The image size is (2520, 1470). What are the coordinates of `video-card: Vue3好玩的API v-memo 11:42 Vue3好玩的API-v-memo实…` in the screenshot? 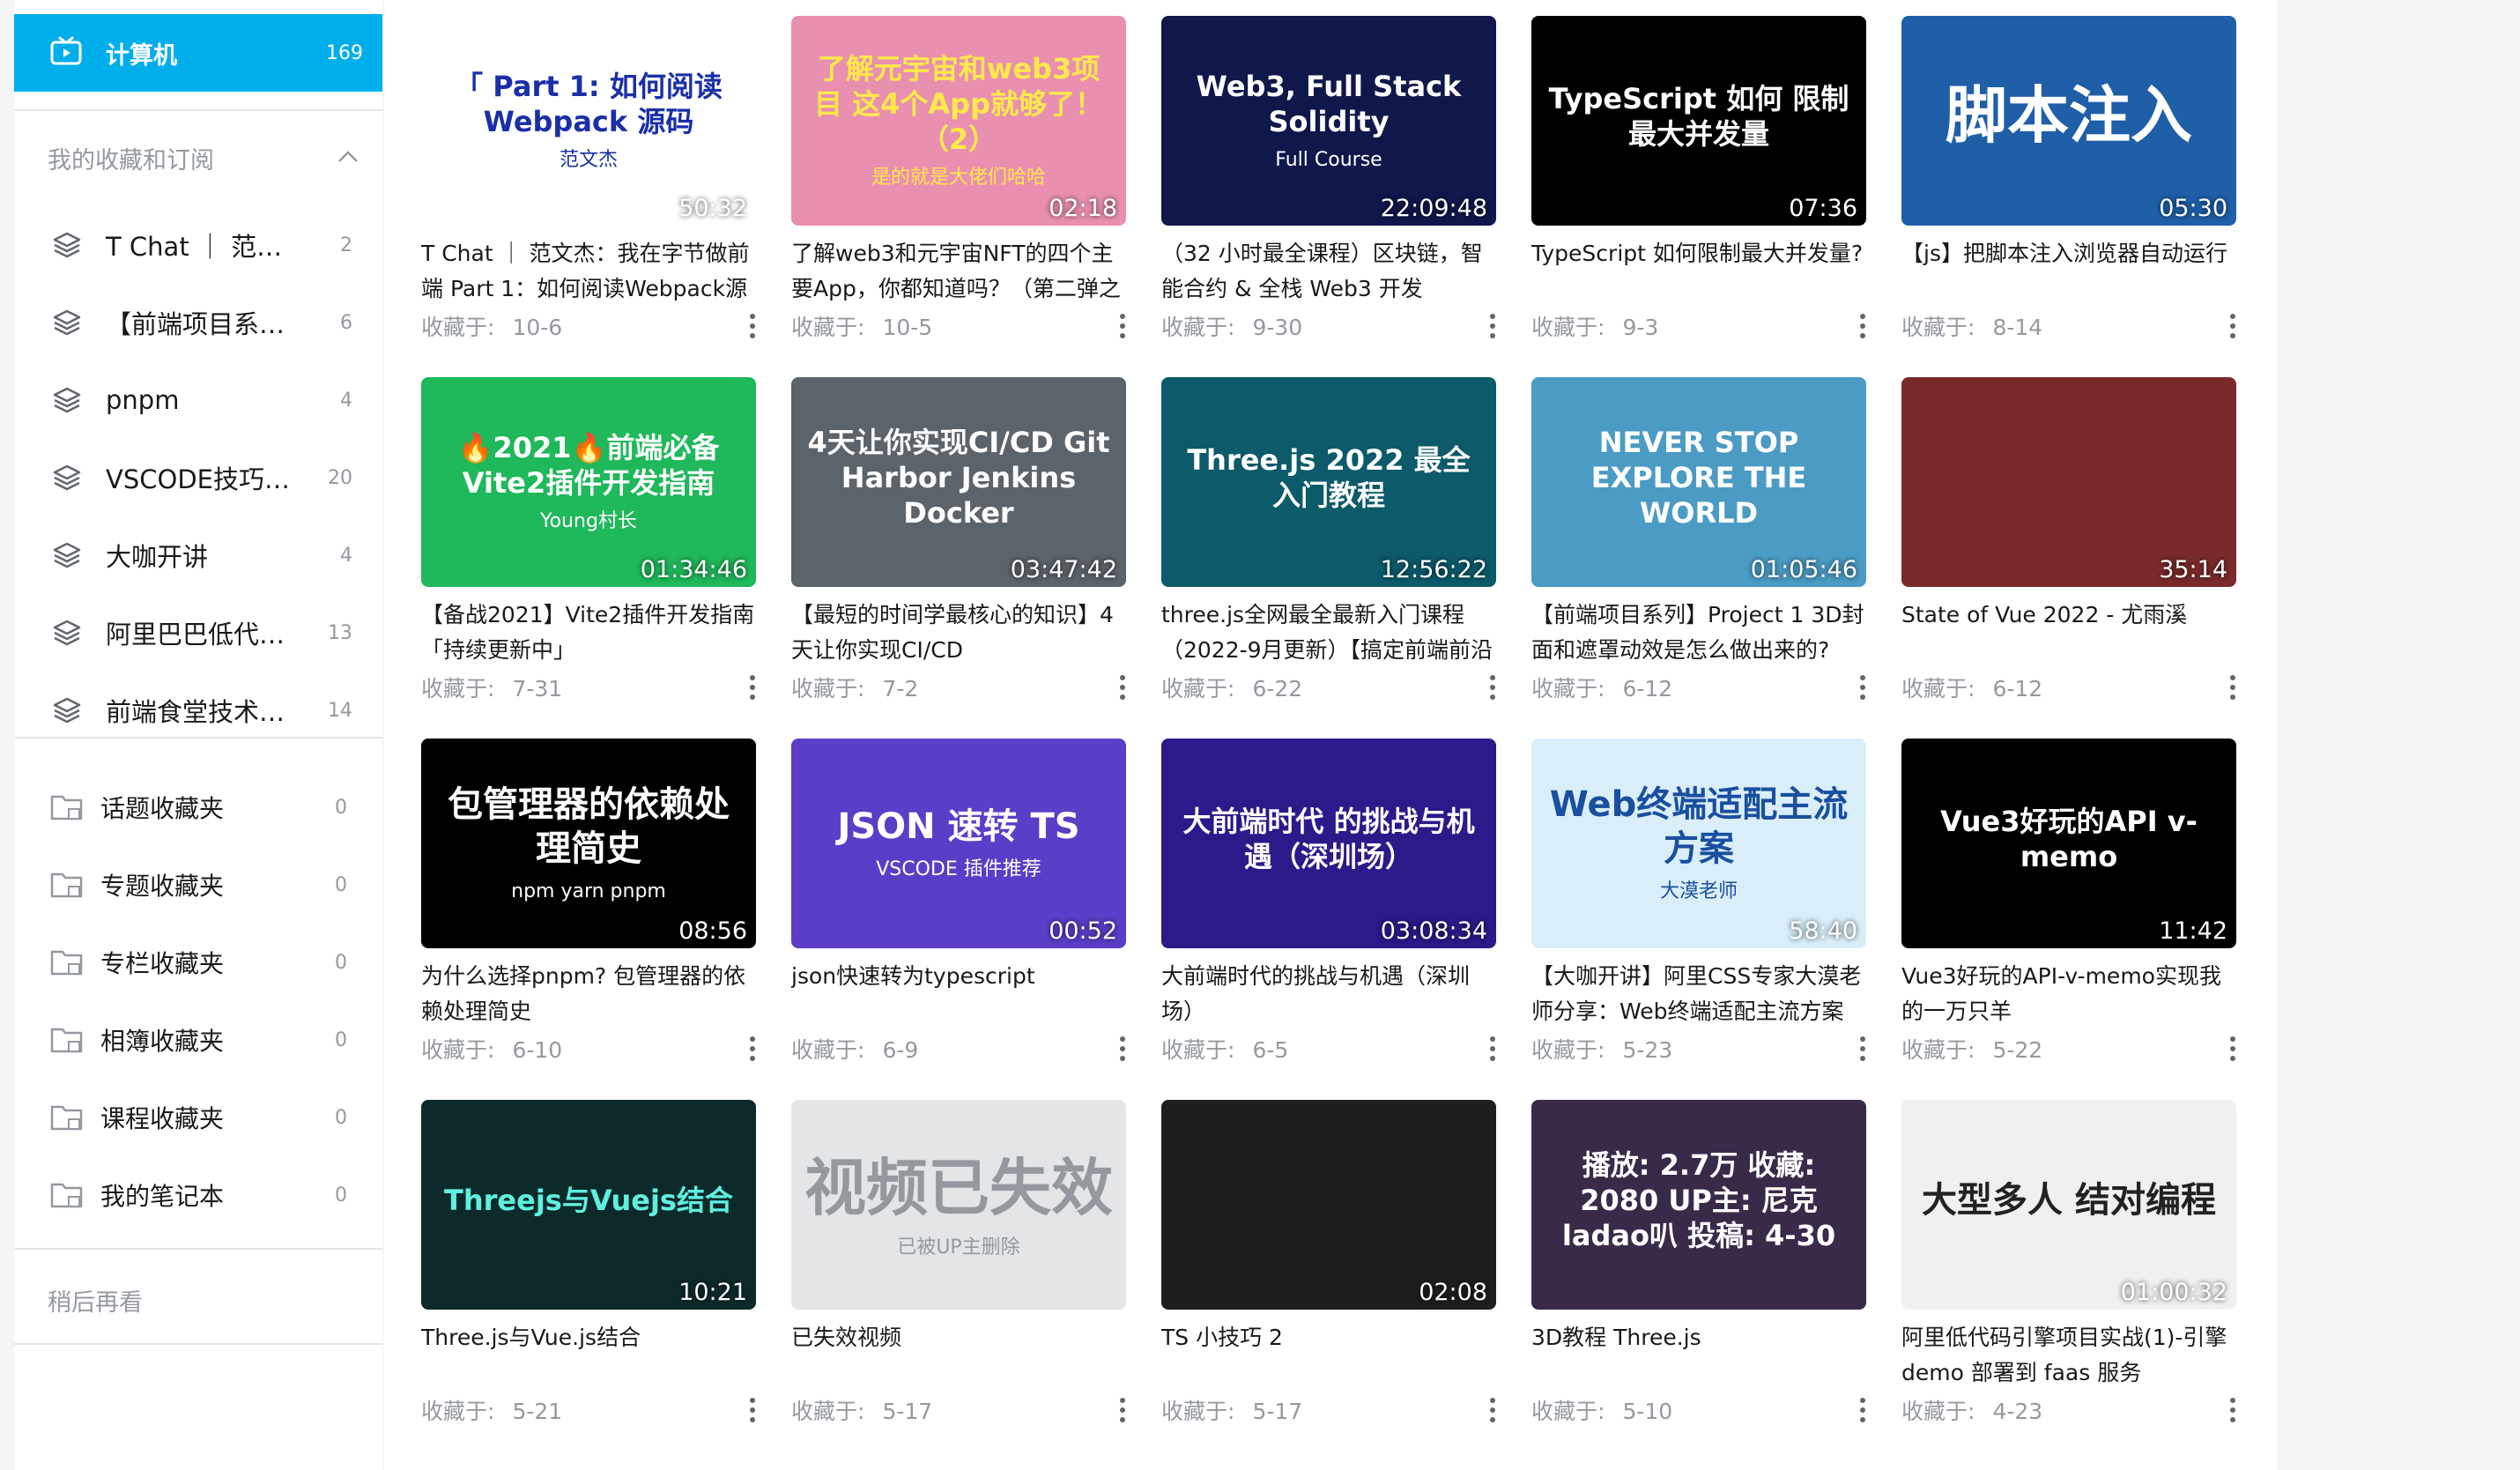 It's located at (2068, 899).